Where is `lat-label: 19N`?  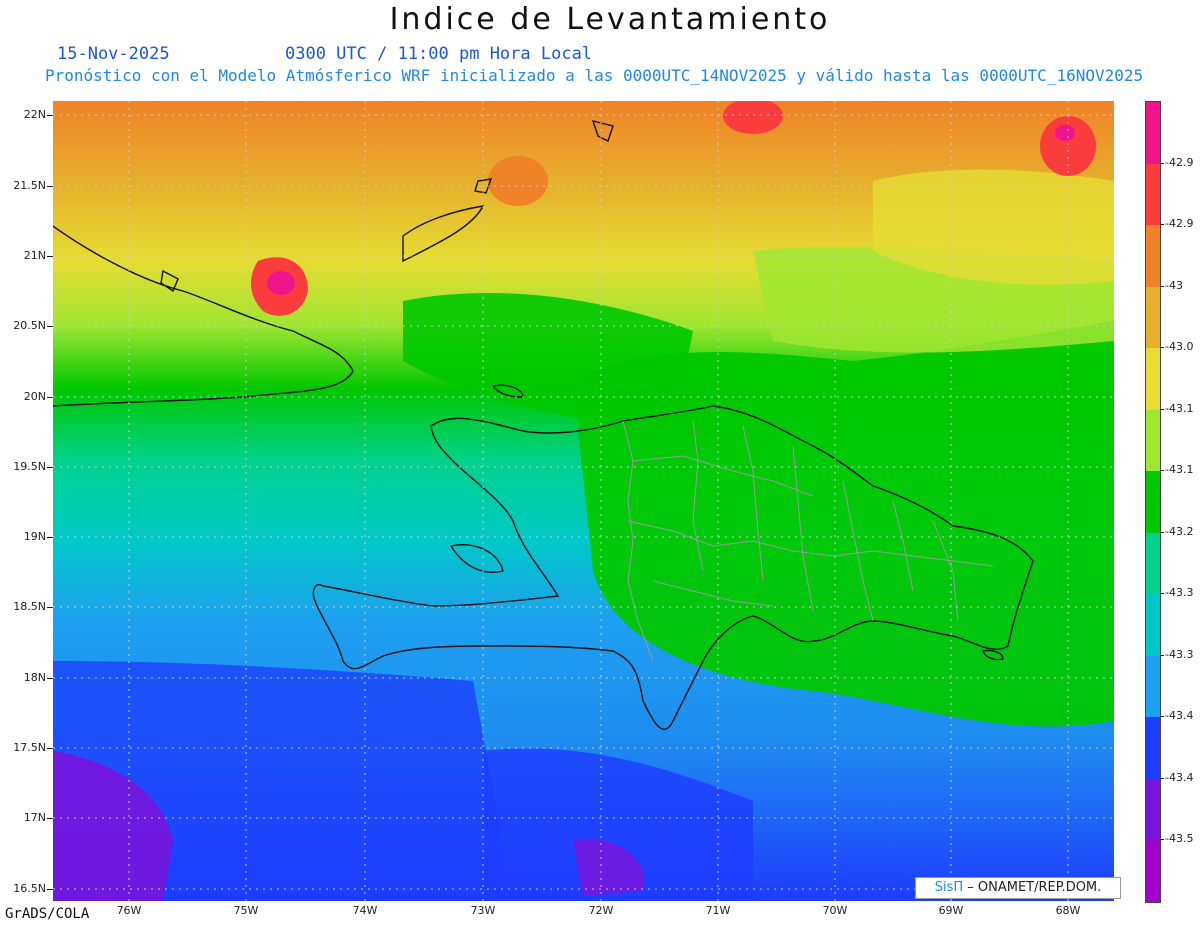 lat-label: 19N is located at coordinates (34, 536).